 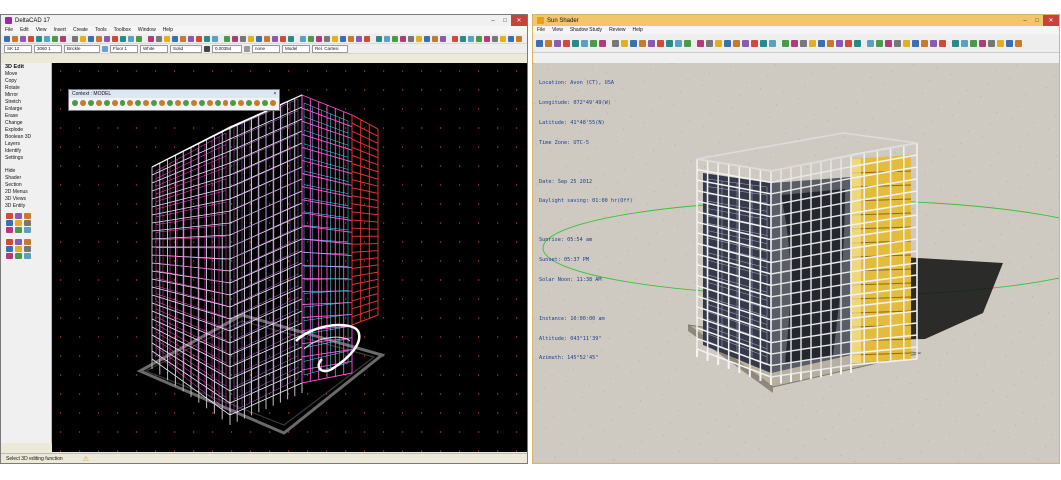 I want to click on sidebar-item-section: Section, so click(x=26, y=185).